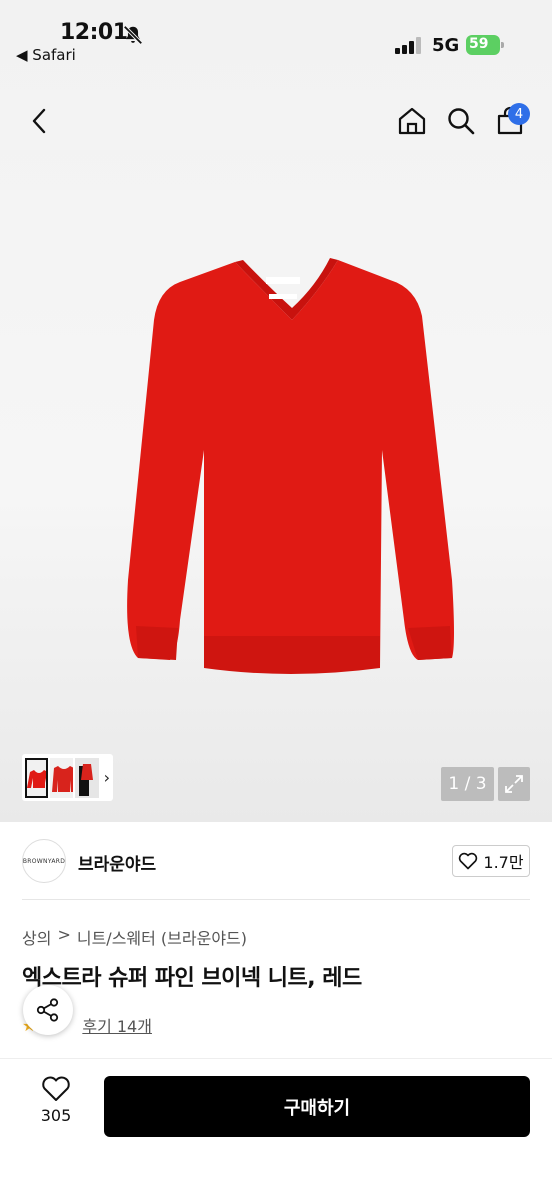 This screenshot has height=1200, width=552. Describe the element at coordinates (276, 1058) in the screenshot. I see `bottom-bar-divider` at that location.